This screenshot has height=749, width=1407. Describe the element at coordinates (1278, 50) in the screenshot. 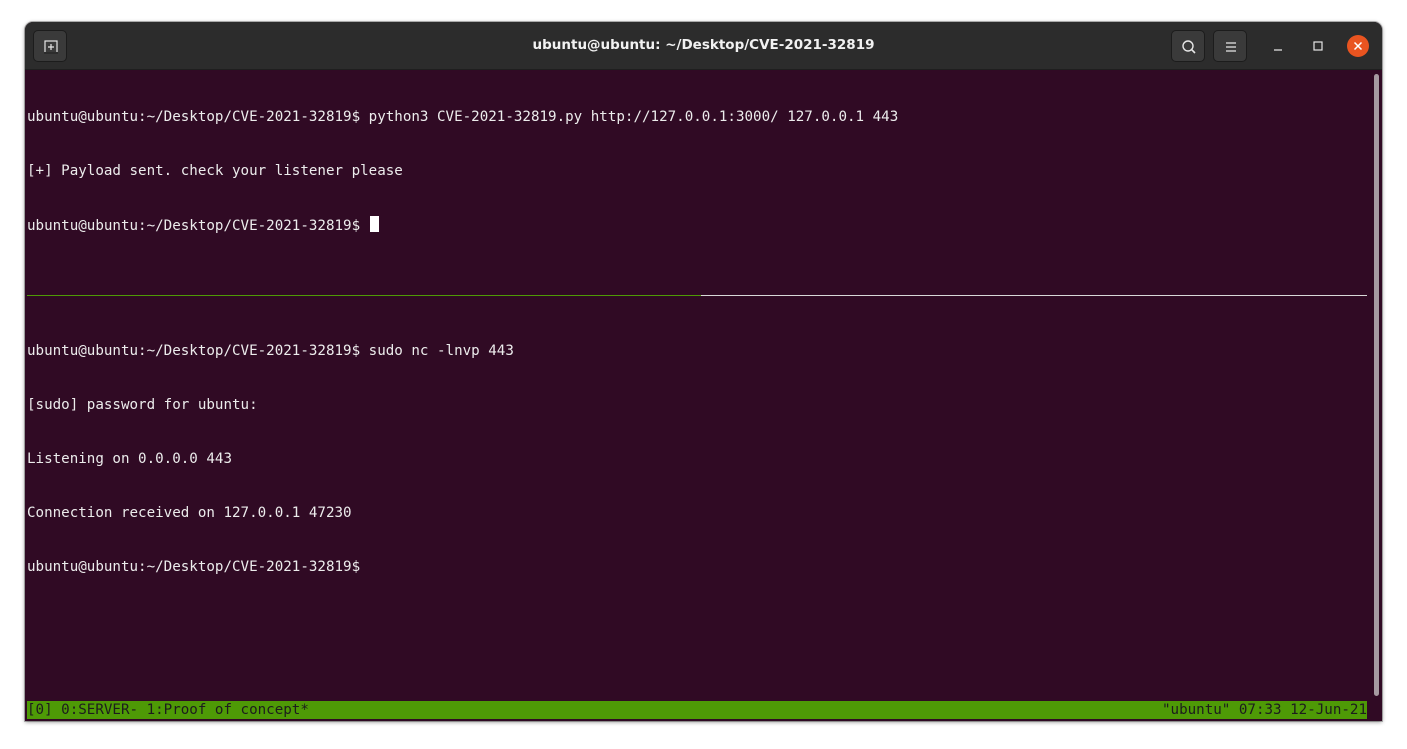

I see `minimize-icon` at that location.